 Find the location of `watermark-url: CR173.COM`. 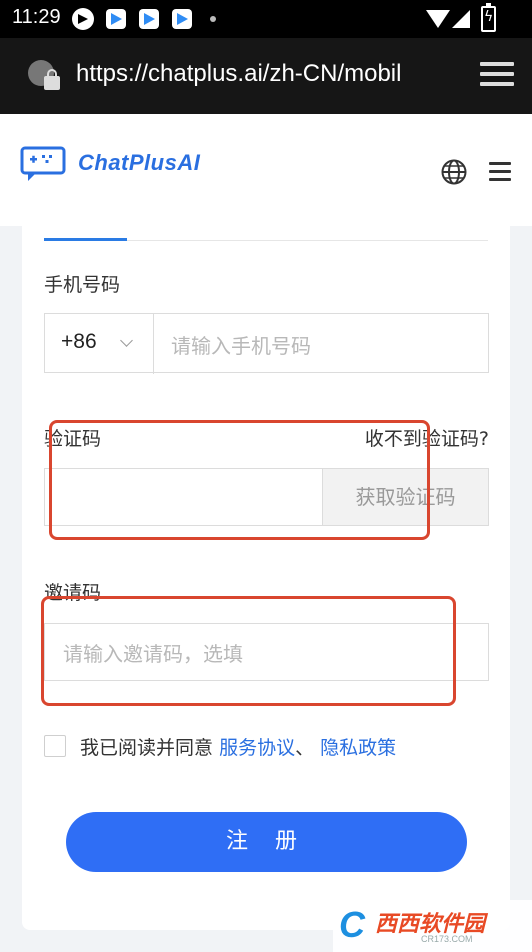

watermark-url: CR173.COM is located at coordinates (447, 939).